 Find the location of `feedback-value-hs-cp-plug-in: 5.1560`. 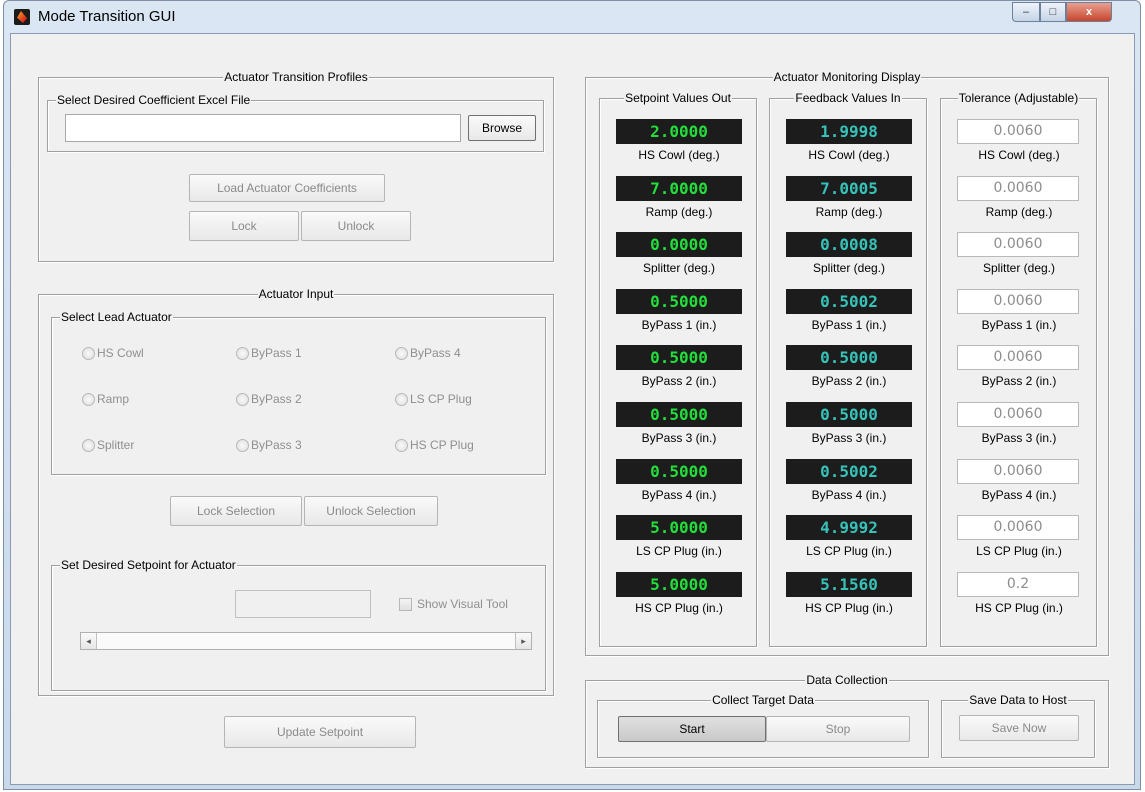

feedback-value-hs-cp-plug-in: 5.1560 is located at coordinates (849, 584).